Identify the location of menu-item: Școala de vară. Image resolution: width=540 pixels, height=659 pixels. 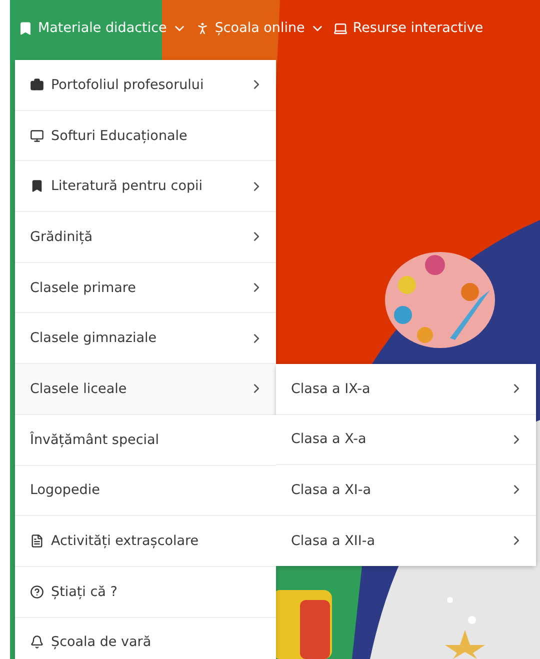
(145, 638).